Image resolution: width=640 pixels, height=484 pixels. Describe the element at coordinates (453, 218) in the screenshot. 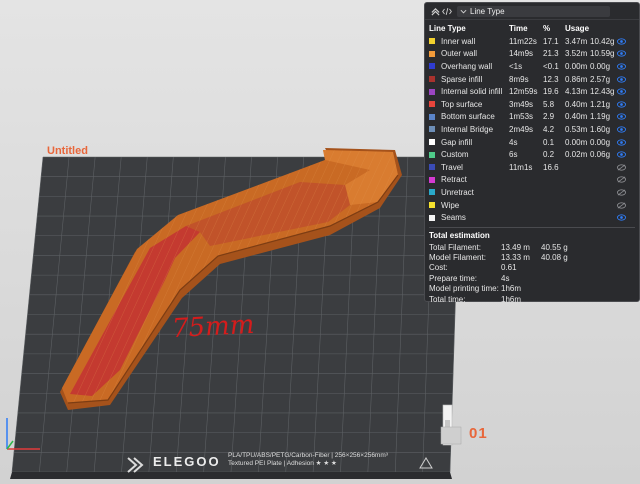

I see `row-name: Seams` at that location.